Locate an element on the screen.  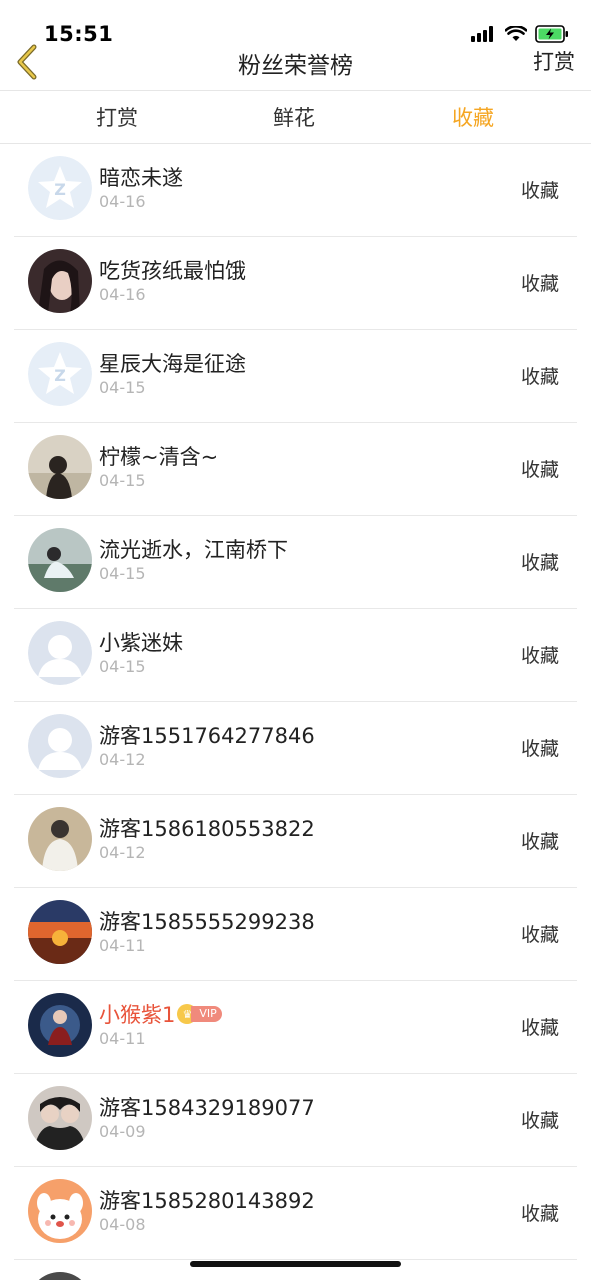
list-item: 游客1585555299238 04-11 收藏 is located at coordinates (295, 934).